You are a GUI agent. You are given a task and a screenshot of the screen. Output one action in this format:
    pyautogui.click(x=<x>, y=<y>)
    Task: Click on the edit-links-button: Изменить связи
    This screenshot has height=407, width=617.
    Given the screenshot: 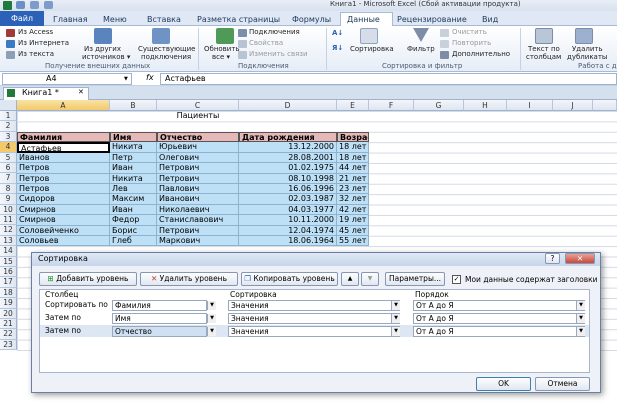 What is the action you would take?
    pyautogui.click(x=278, y=54)
    